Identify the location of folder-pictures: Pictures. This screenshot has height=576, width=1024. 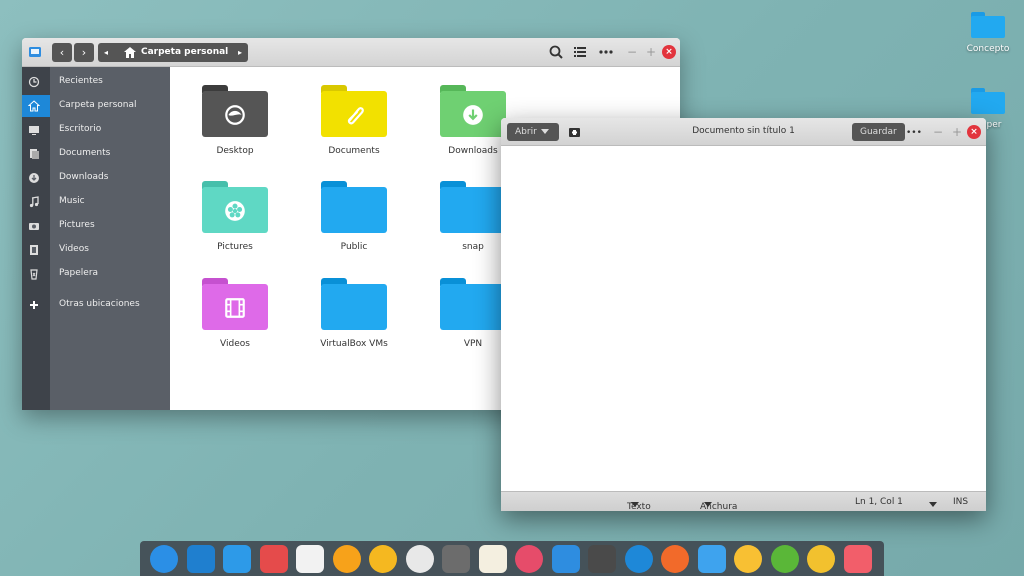
(235, 216).